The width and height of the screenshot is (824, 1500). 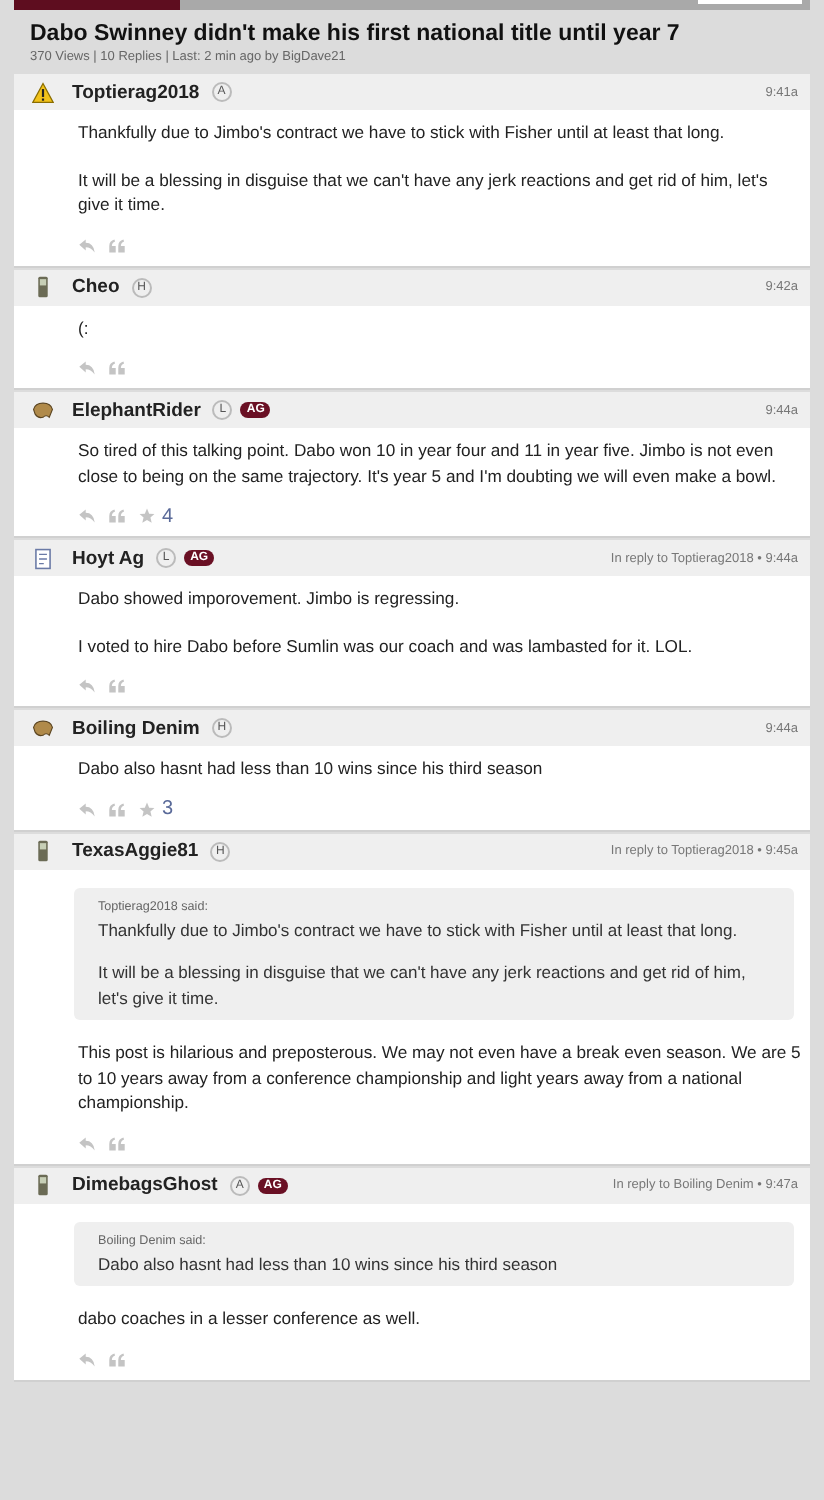 I want to click on username: Boiling Denim, so click(x=136, y=728).